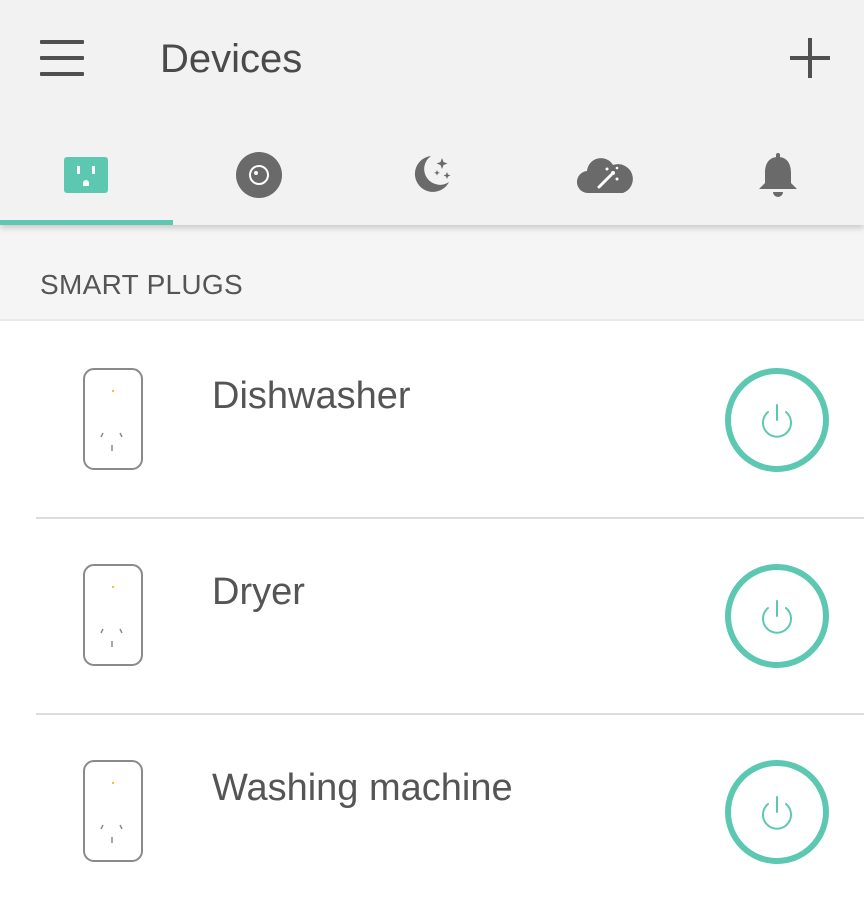 This screenshot has width=864, height=897. What do you see at coordinates (432, 273) in the screenshot?
I see `section-header: SMART PLUGS` at bounding box center [432, 273].